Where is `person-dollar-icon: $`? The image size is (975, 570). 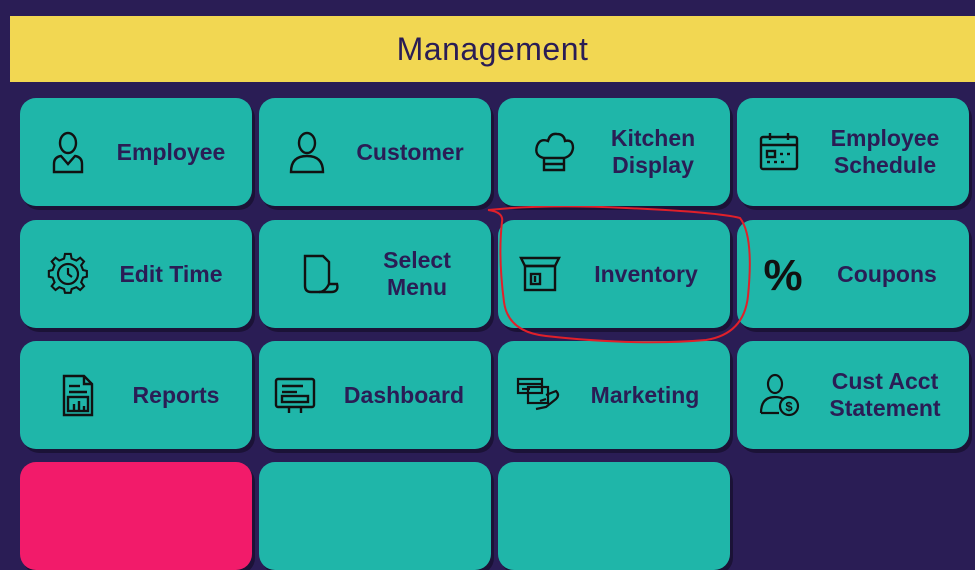 person-dollar-icon: $ is located at coordinates (779, 395).